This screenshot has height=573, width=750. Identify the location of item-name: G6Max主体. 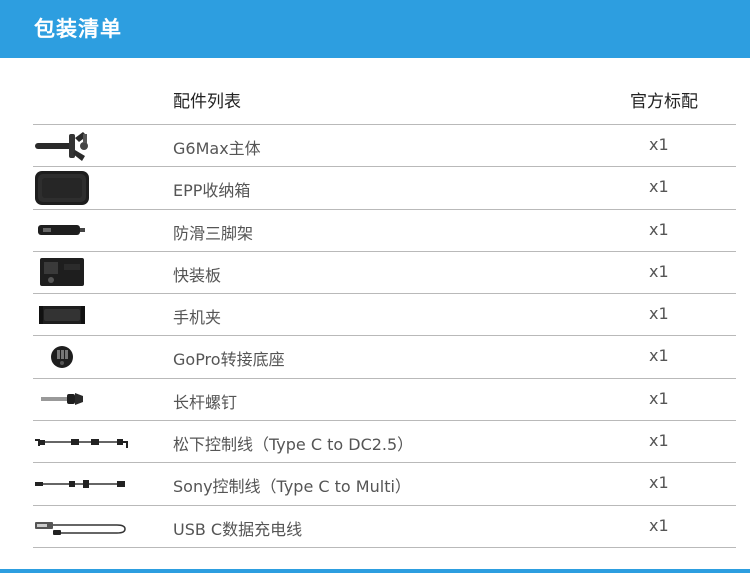
(217, 148).